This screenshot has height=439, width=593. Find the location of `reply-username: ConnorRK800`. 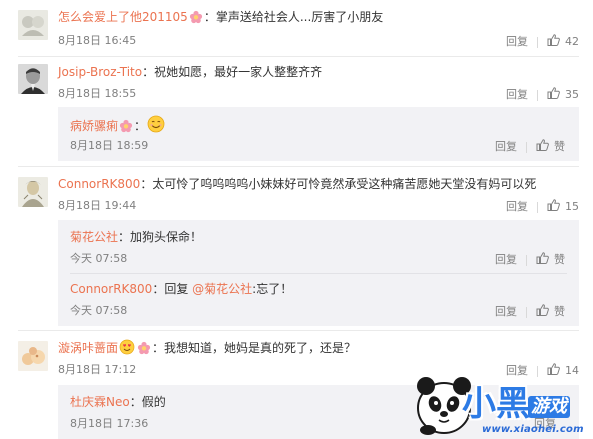

reply-username: ConnorRK800 is located at coordinates (111, 289).